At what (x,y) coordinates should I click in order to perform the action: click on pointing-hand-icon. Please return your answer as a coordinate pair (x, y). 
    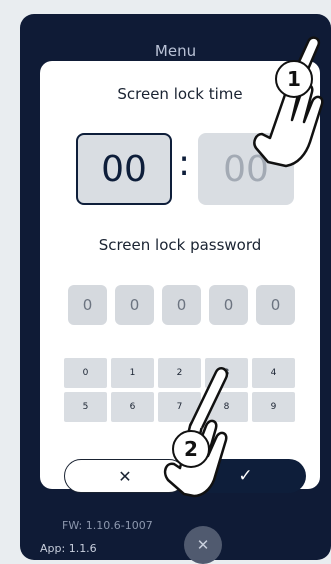
    Looking at the image, I should click on (288, 102).